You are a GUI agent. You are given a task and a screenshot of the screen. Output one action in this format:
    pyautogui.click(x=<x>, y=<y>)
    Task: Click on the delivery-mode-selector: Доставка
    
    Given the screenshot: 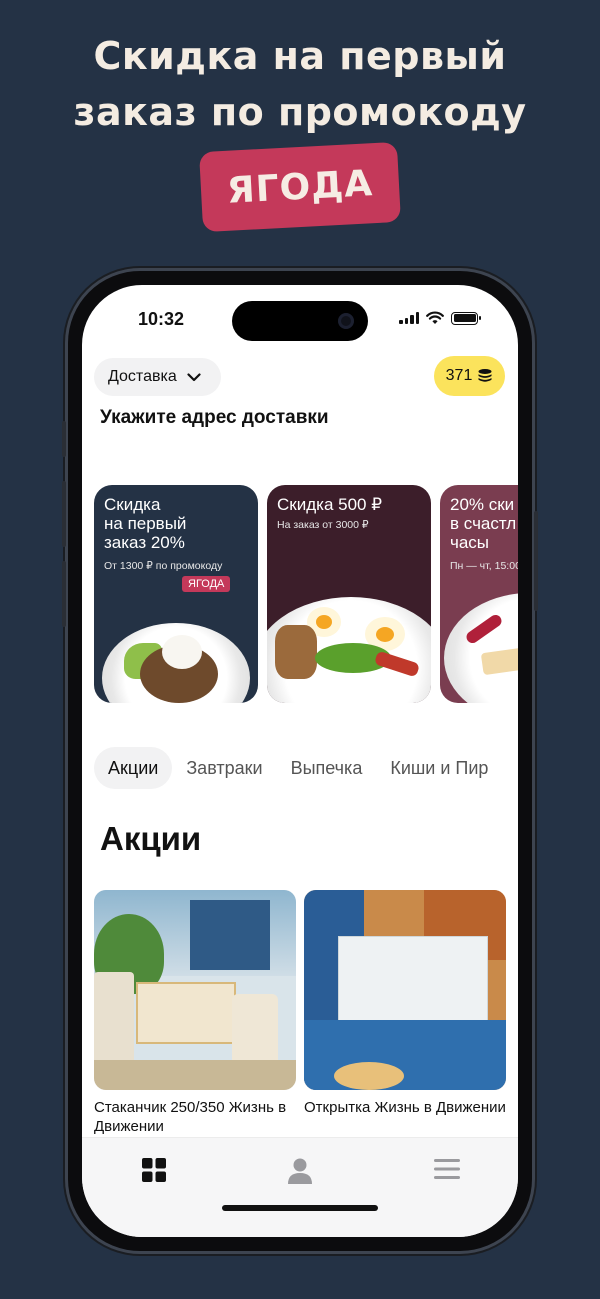 What is the action you would take?
    pyautogui.click(x=157, y=377)
    